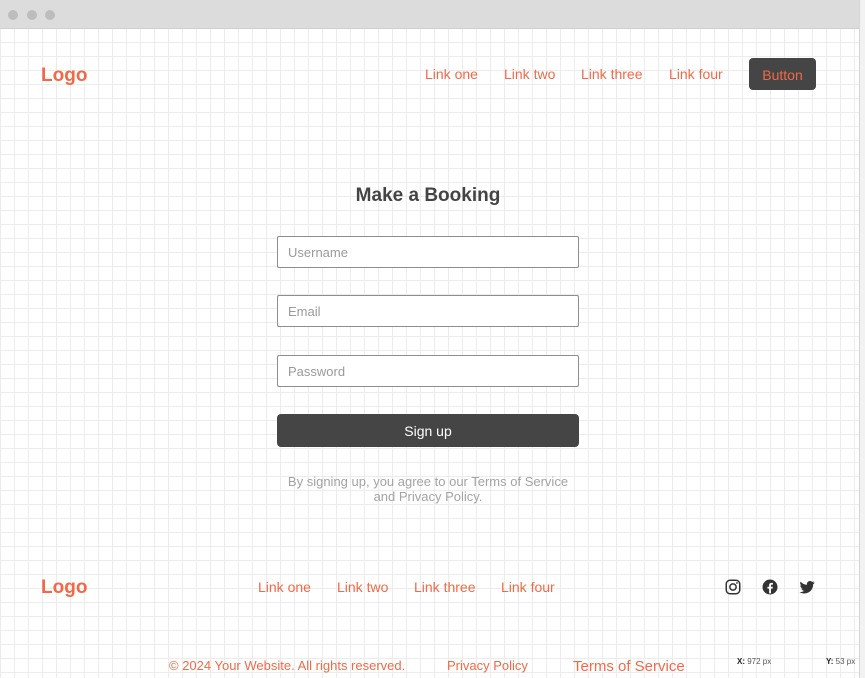  What do you see at coordinates (13, 15) in the screenshot?
I see `window-dot-close` at bounding box center [13, 15].